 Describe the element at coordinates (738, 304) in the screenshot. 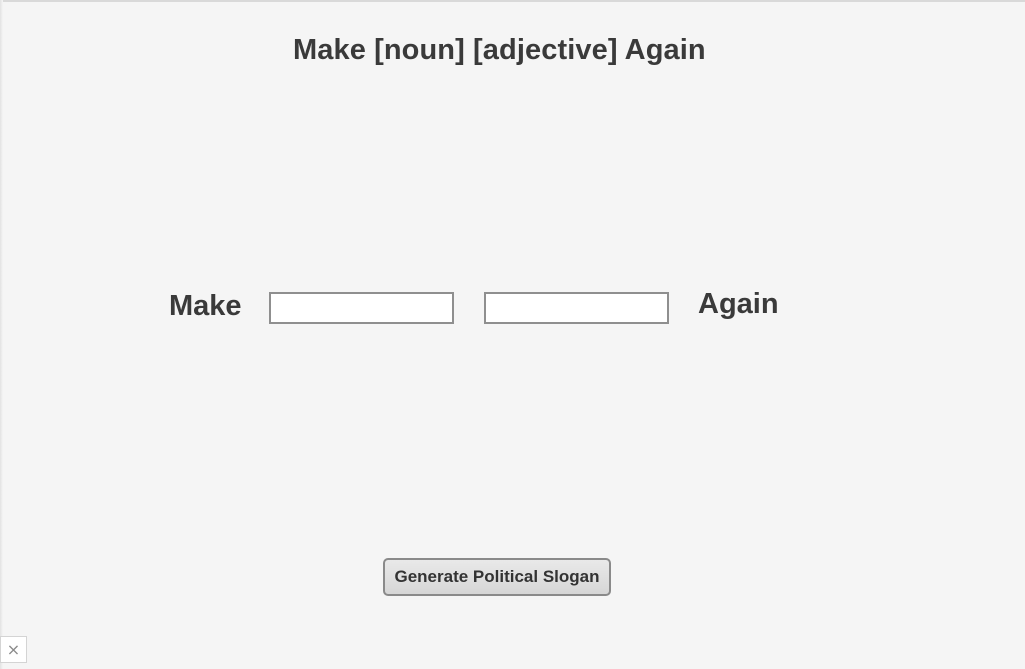

I see `suffix-word-again: Again` at that location.